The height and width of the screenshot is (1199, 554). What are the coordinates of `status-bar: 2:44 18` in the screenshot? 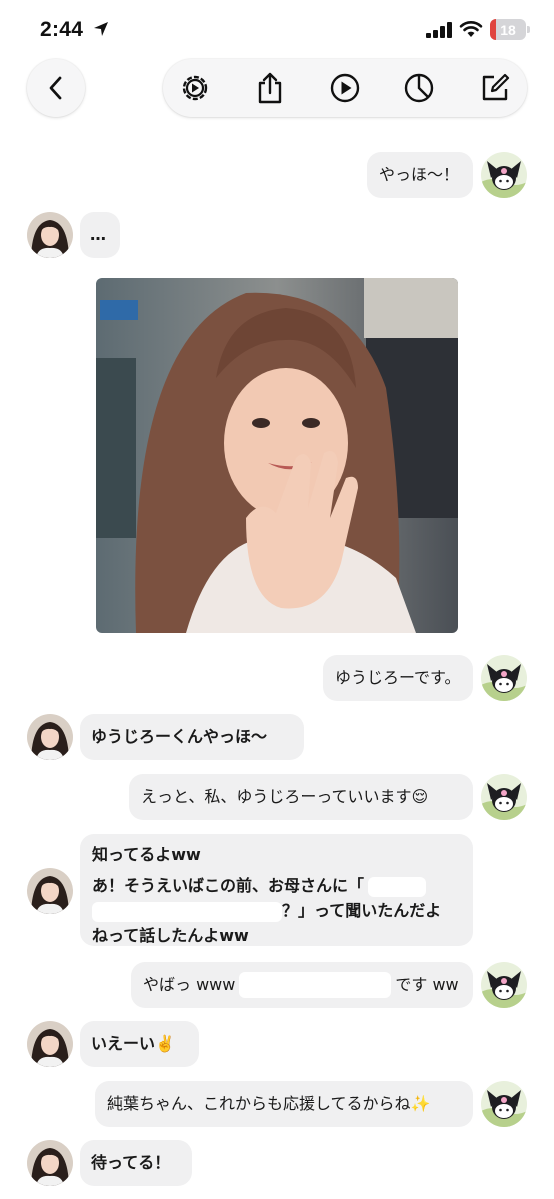 It's located at (277, 30).